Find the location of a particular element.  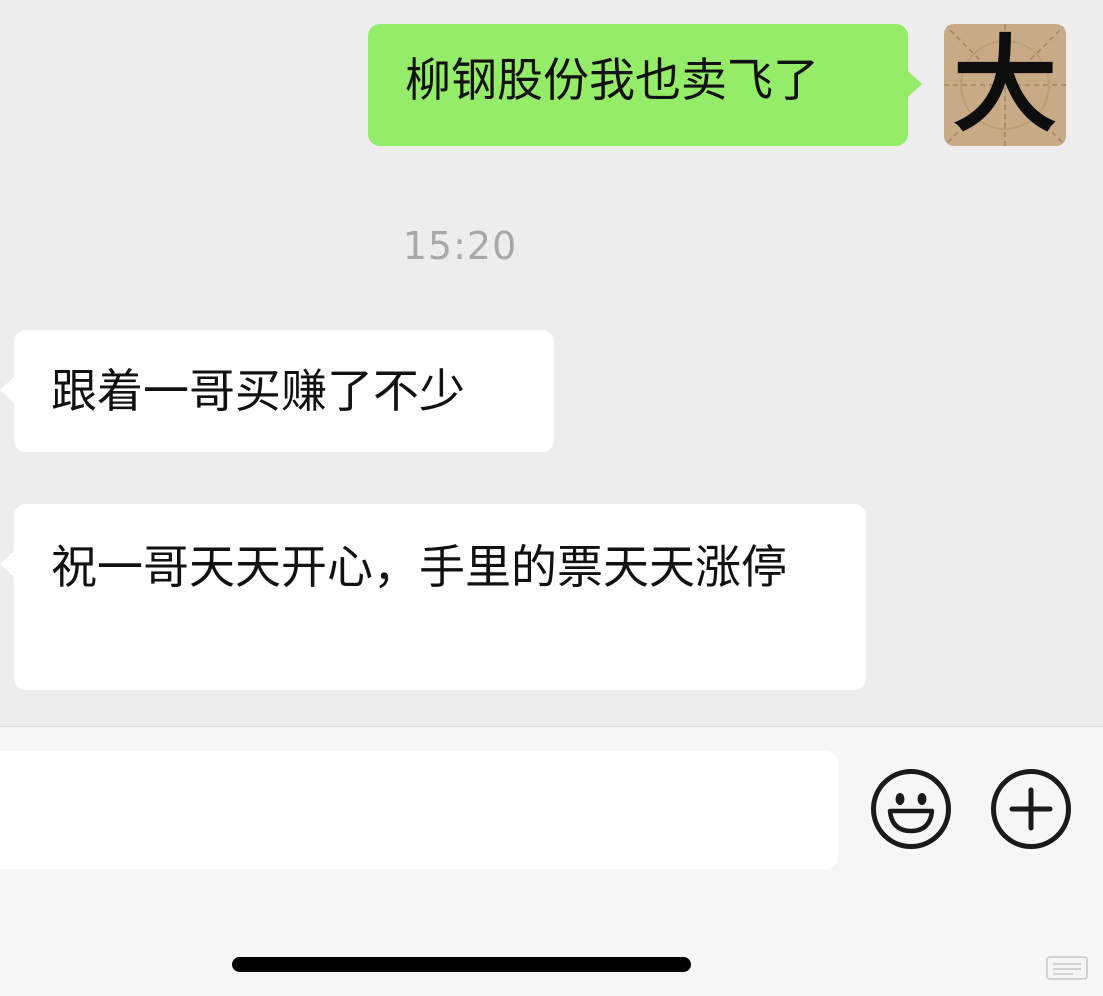

avatar: 大 is located at coordinates (1005, 85).